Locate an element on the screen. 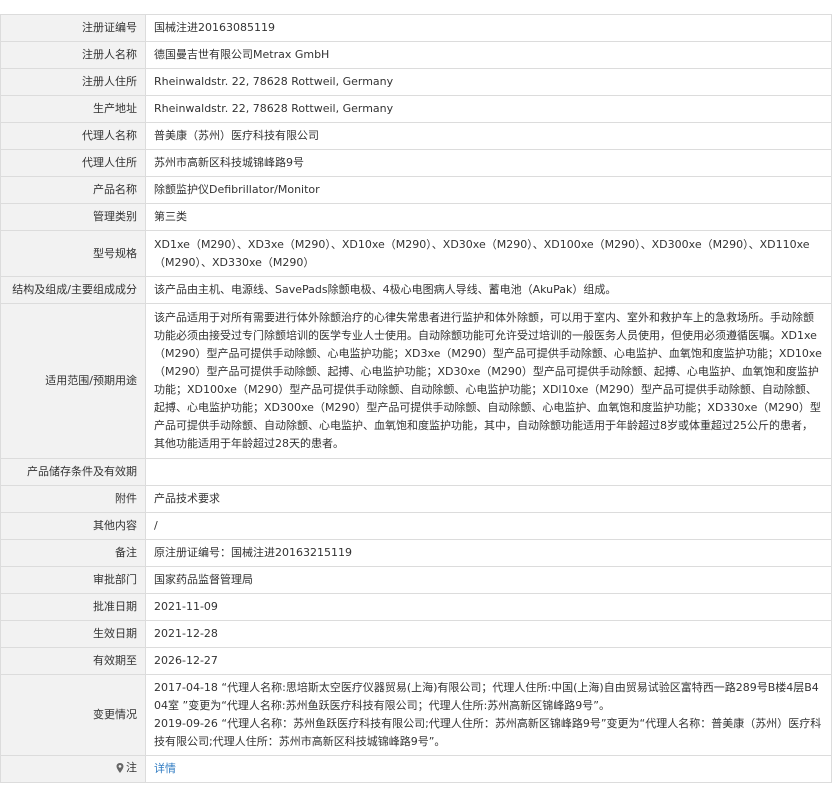  row-label: 产品储存条件及有效期 is located at coordinates (73, 472).